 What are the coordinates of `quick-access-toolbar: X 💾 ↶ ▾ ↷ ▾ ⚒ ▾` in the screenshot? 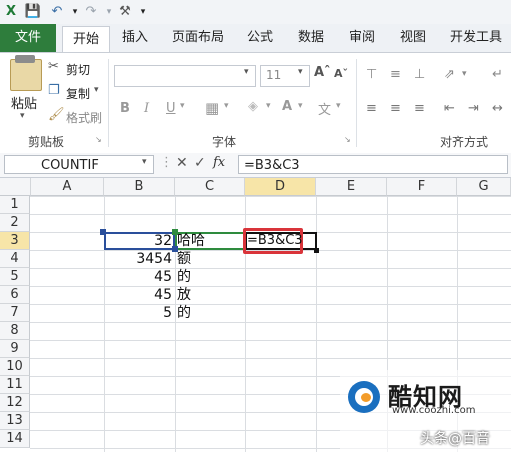 It's located at (255, 12).